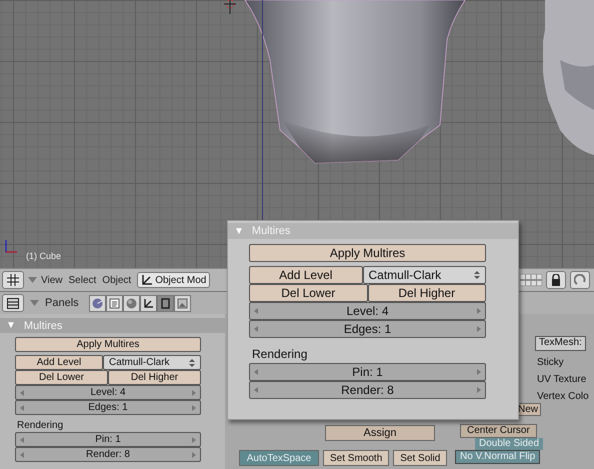  I want to click on object-label: (1) Cube, so click(44, 256).